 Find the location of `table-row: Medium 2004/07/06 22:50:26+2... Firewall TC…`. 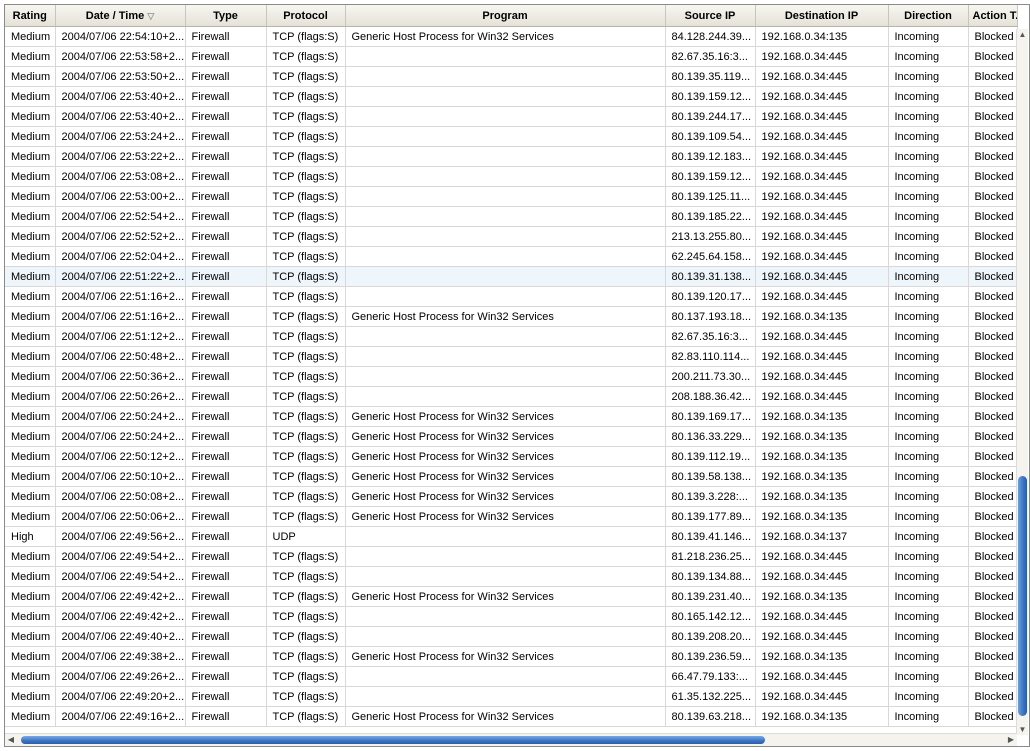

table-row: Medium 2004/07/06 22:50:26+2... Firewall TC… is located at coordinates (511, 396).